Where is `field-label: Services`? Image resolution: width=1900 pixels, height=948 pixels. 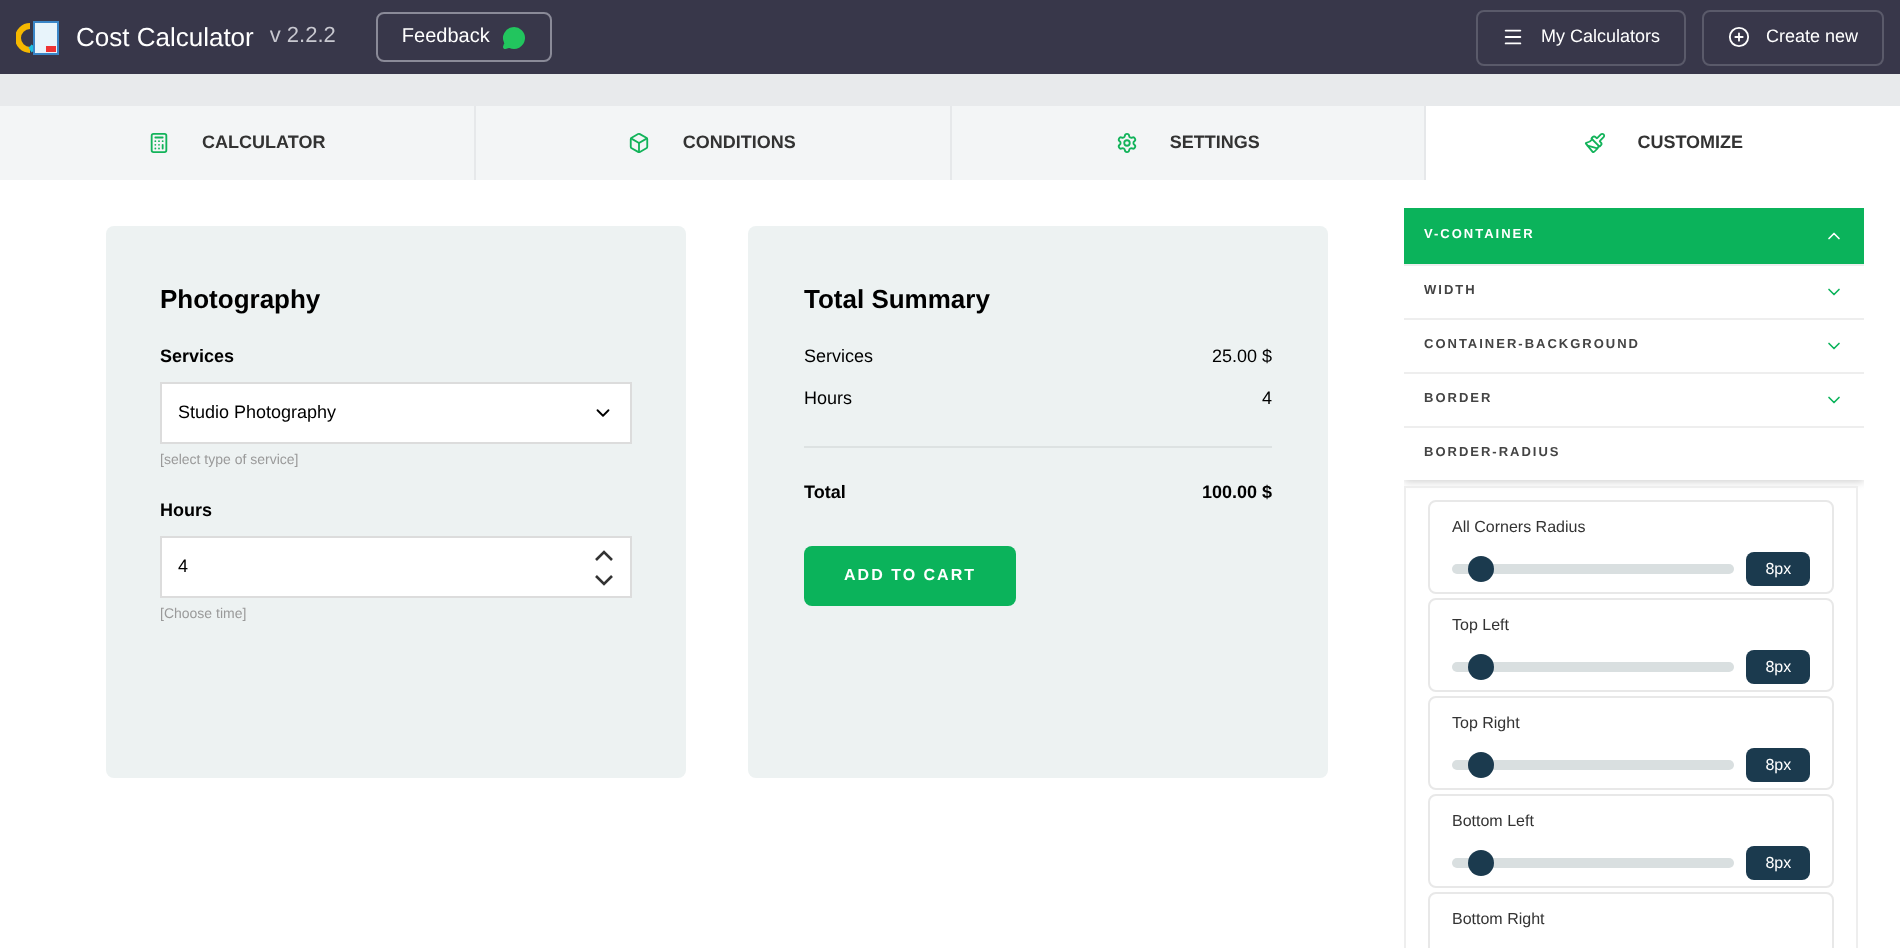
field-label: Services is located at coordinates (198, 356).